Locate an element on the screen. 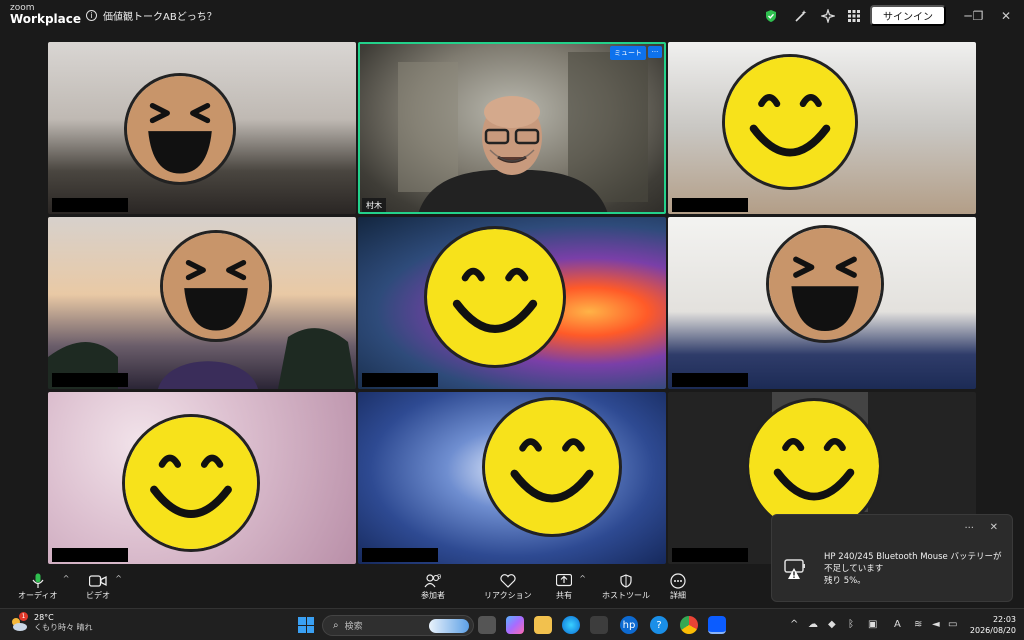 The image size is (1024, 640). reactions-label: リアクション is located at coordinates (508, 595).